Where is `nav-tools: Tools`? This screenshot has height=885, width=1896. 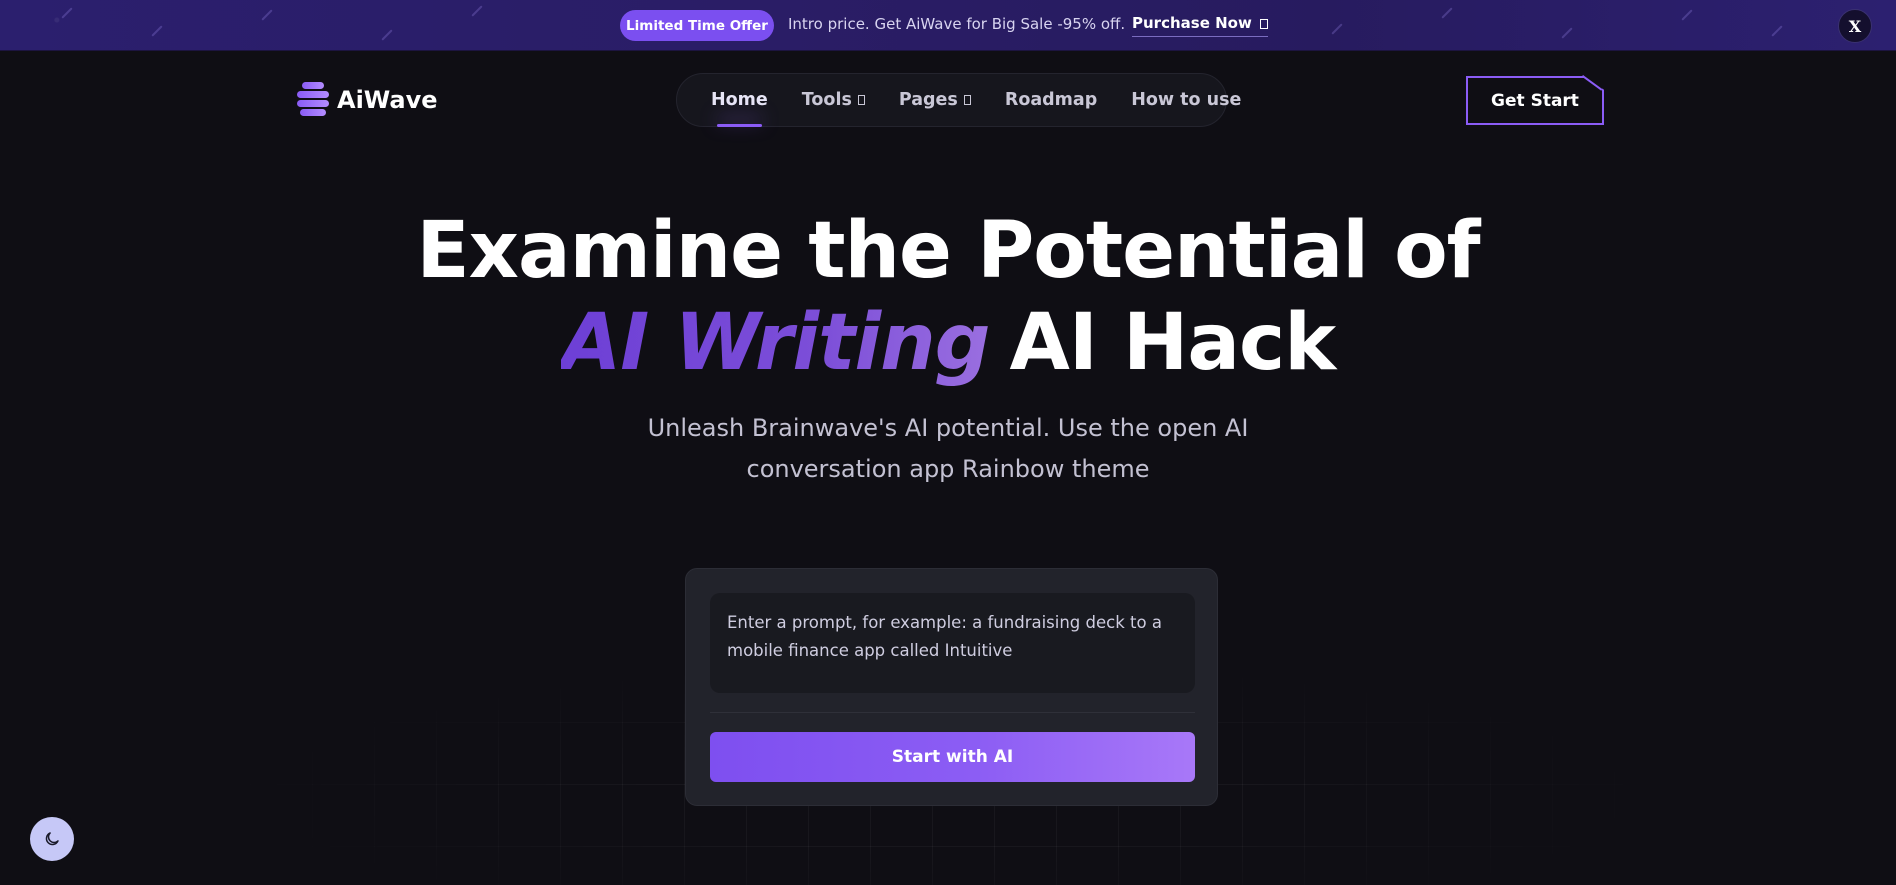 nav-tools: Tools is located at coordinates (833, 100).